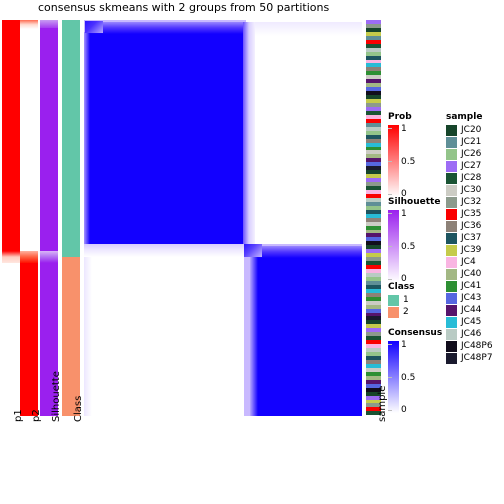 This screenshot has width=504, height=504. What do you see at coordinates (471, 190) in the screenshot?
I see `legend-sample-label: JC30` at bounding box center [471, 190].